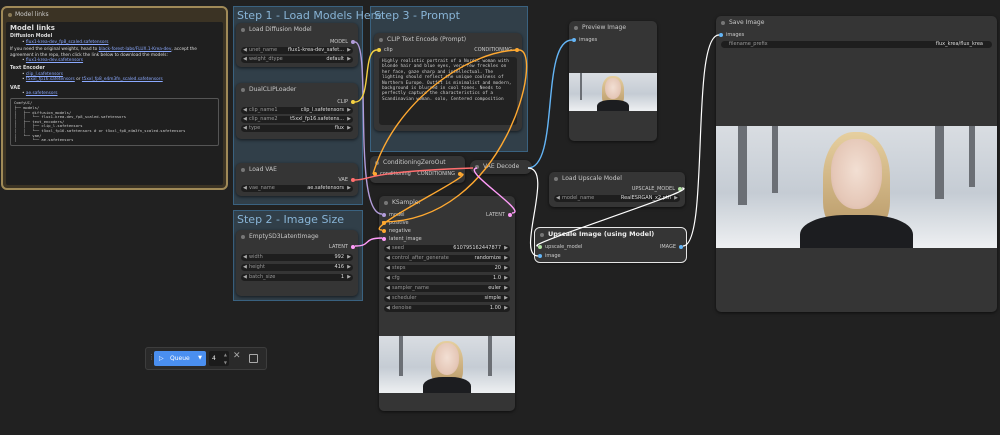 Image resolution: width=1000 pixels, height=435 pixels. Describe the element at coordinates (856, 187) in the screenshot. I see `saved-image` at that location.